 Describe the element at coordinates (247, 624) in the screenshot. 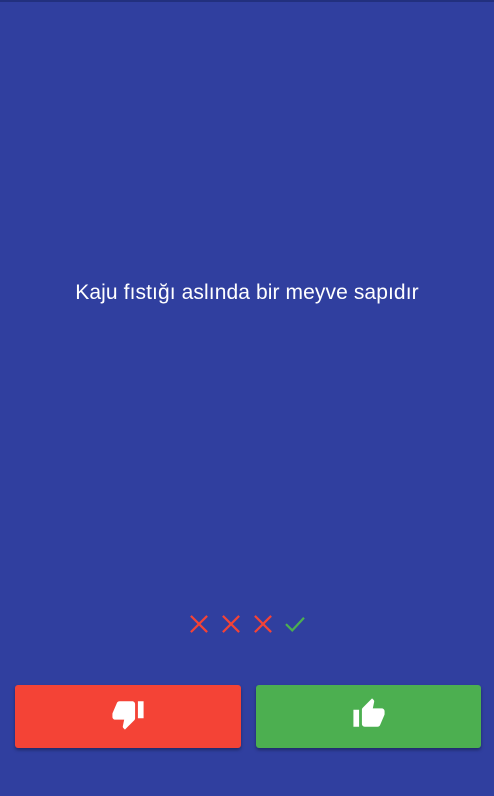

I see `answer-history` at that location.